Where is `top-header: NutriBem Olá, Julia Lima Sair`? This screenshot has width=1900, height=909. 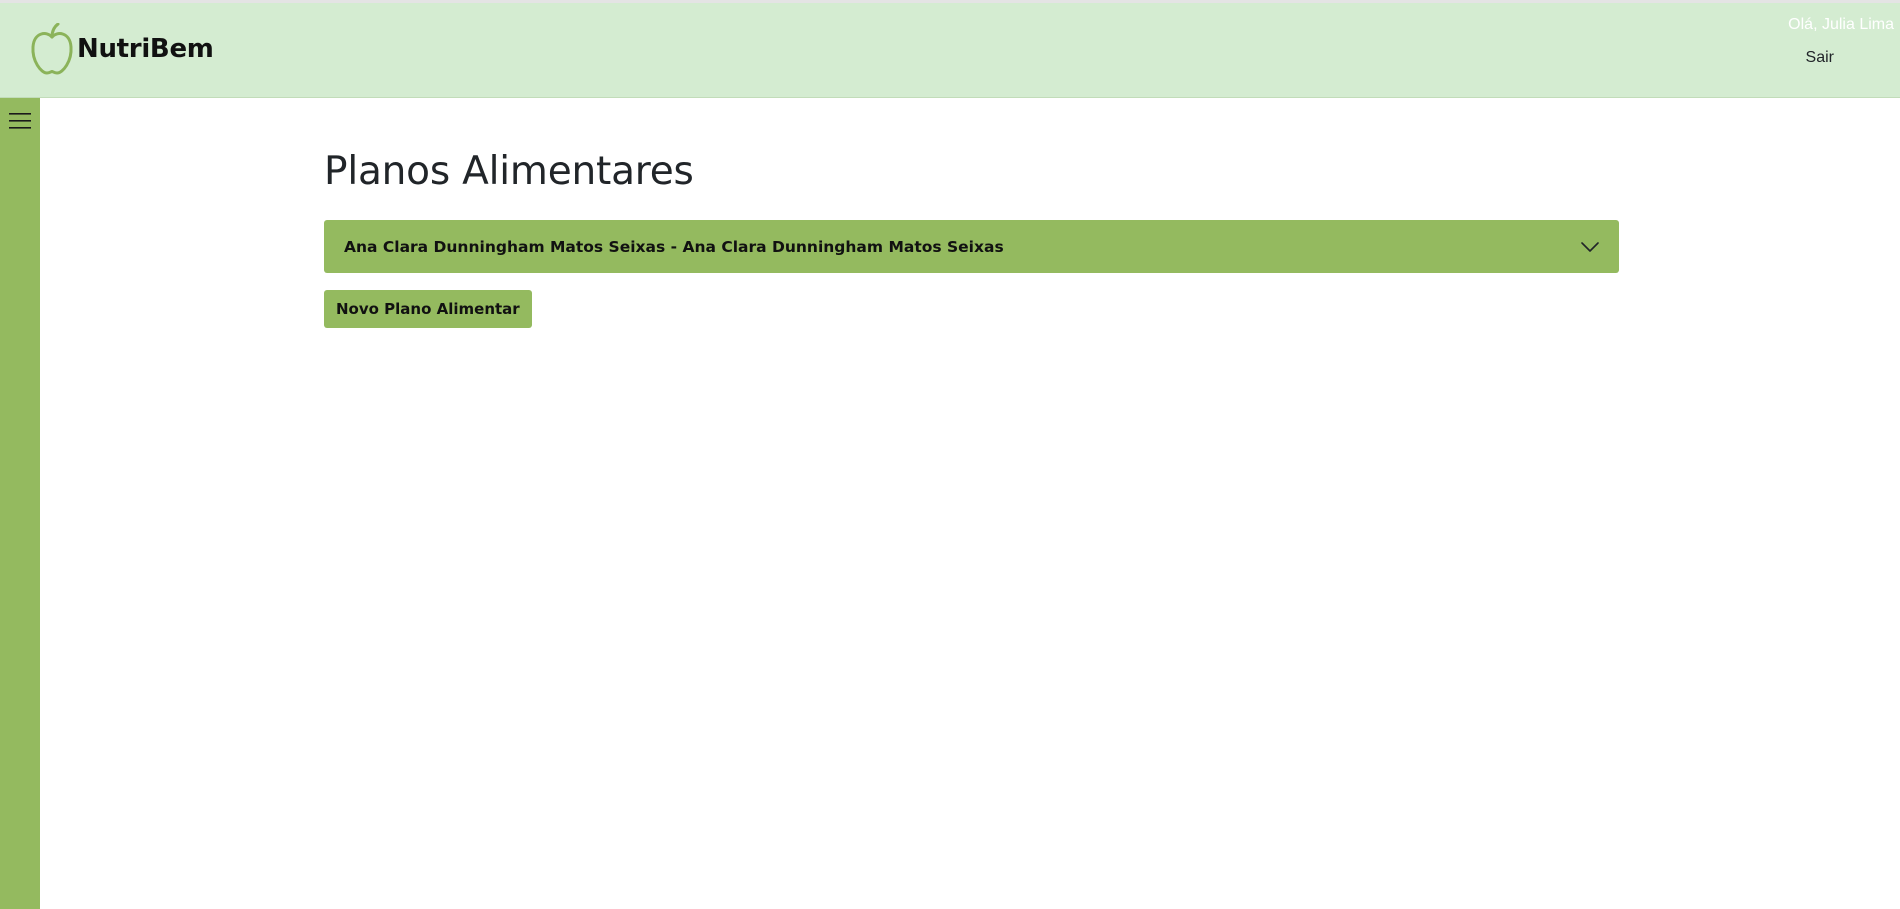 top-header: NutriBem Olá, Julia Lima Sair is located at coordinates (950, 49).